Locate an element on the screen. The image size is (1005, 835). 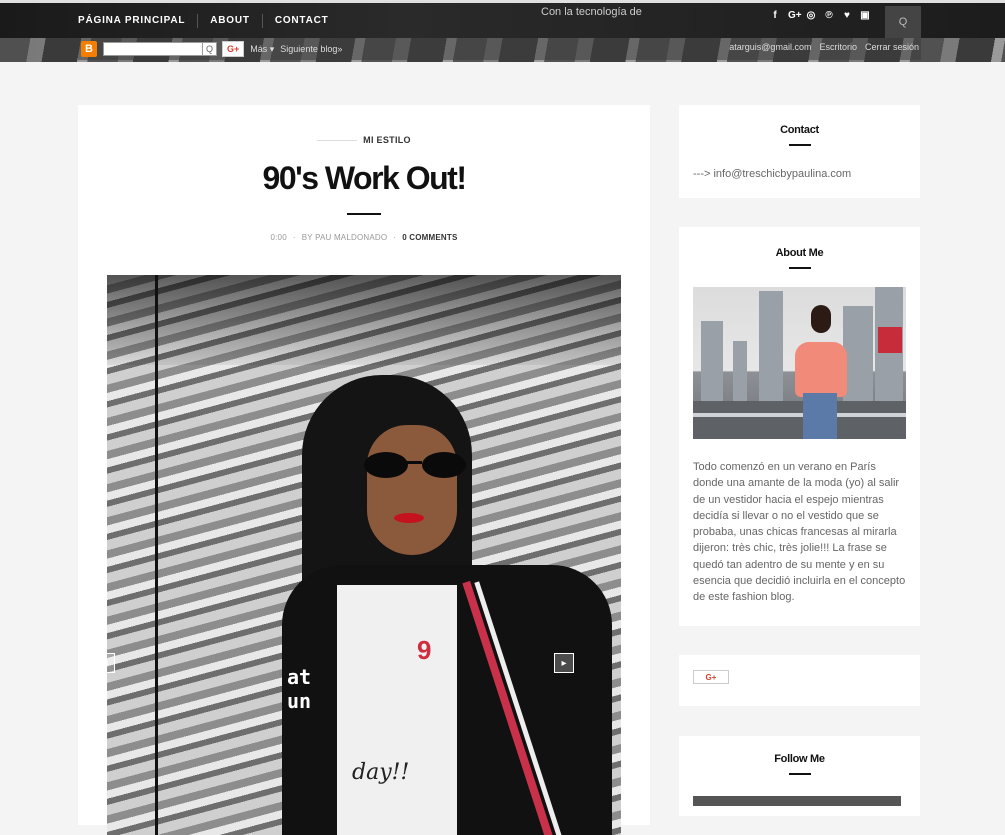
google-plus-icon: G+ is located at coordinates (795, 15).